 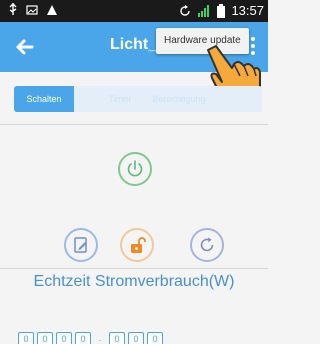 I want to click on gallery-icon, so click(x=32, y=10).